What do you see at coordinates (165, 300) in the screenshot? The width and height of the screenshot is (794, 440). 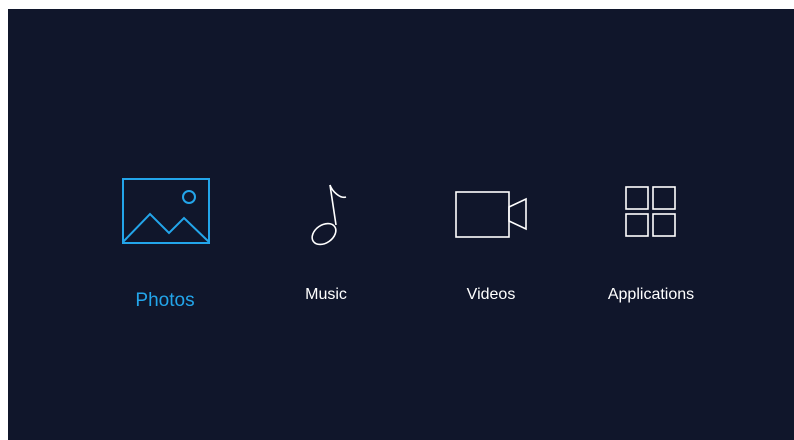 I see `menu-label-photos: Photos` at bounding box center [165, 300].